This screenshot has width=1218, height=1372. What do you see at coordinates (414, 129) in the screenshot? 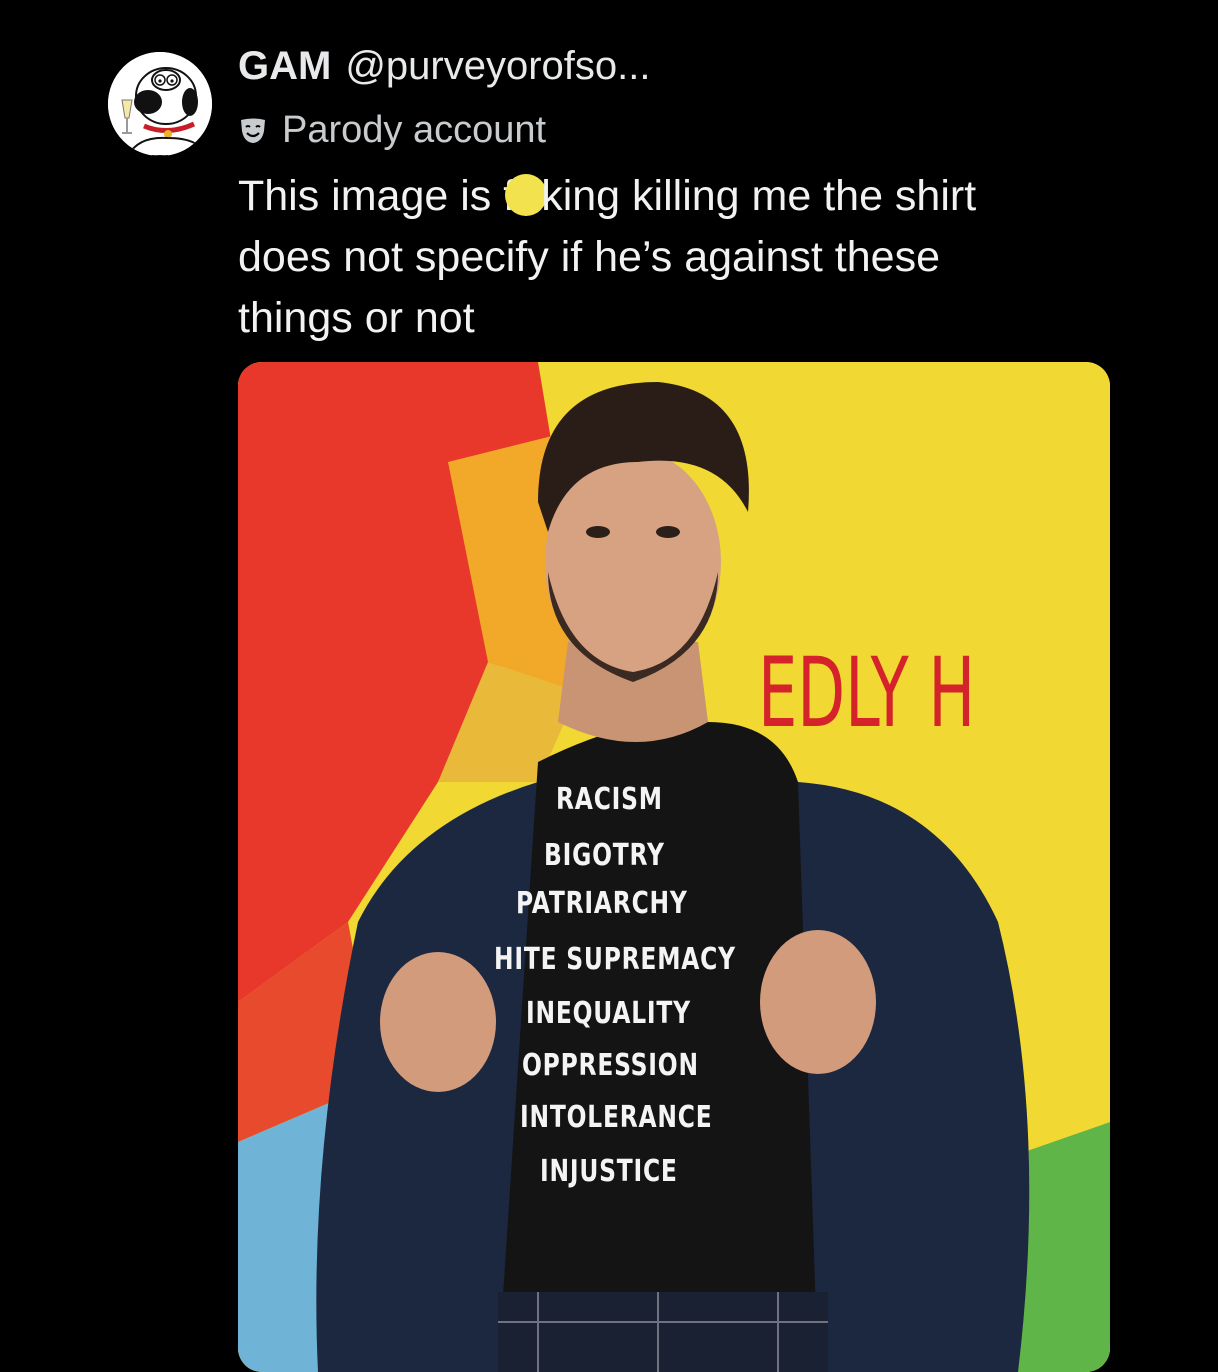
I see `parody-account-label: Parody account` at bounding box center [414, 129].